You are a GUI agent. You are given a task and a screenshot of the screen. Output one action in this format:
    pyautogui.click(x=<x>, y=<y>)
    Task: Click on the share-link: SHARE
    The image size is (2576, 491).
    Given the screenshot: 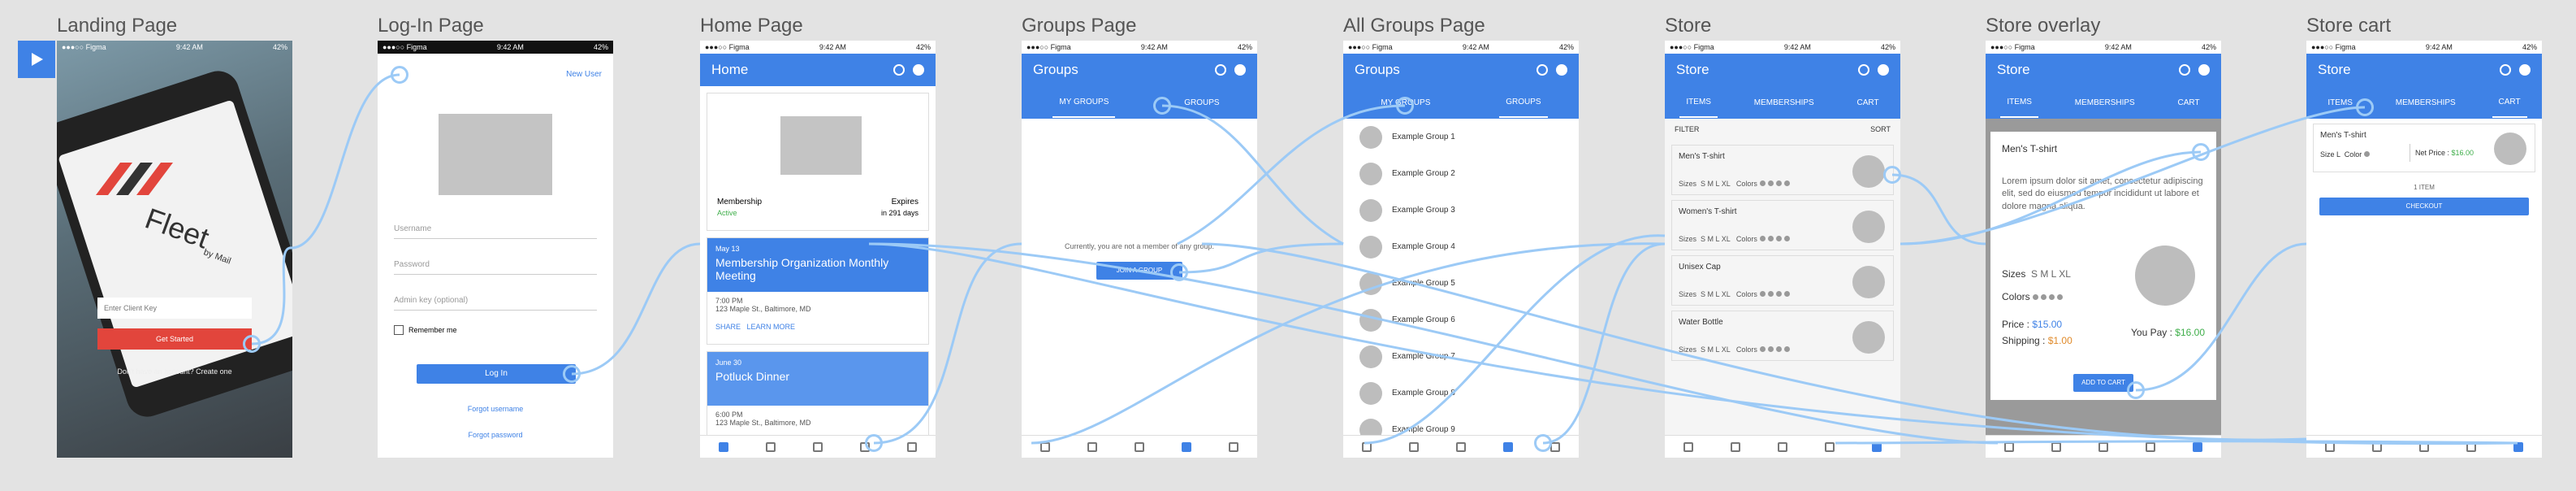 What is the action you would take?
    pyautogui.click(x=728, y=327)
    